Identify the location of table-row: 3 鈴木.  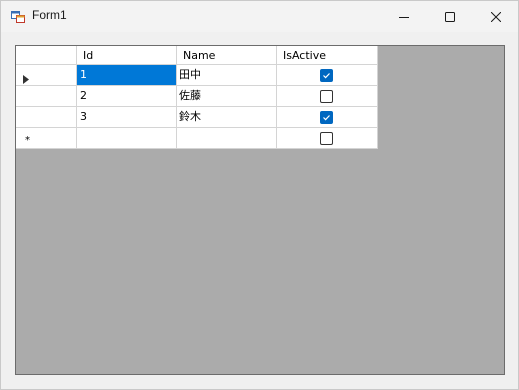
(197, 117).